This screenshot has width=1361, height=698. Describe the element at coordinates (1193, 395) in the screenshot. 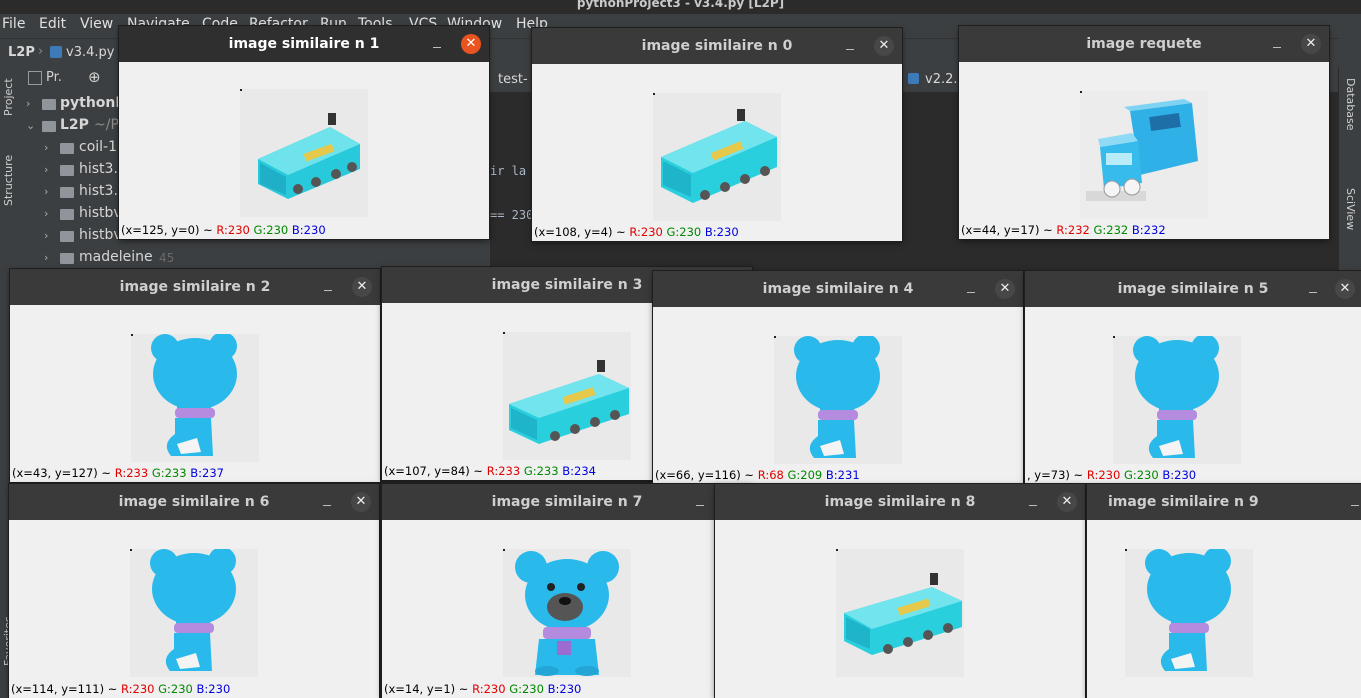

I see `image-canvas: , y=73) ~ R:230 G:230 B:230` at that location.